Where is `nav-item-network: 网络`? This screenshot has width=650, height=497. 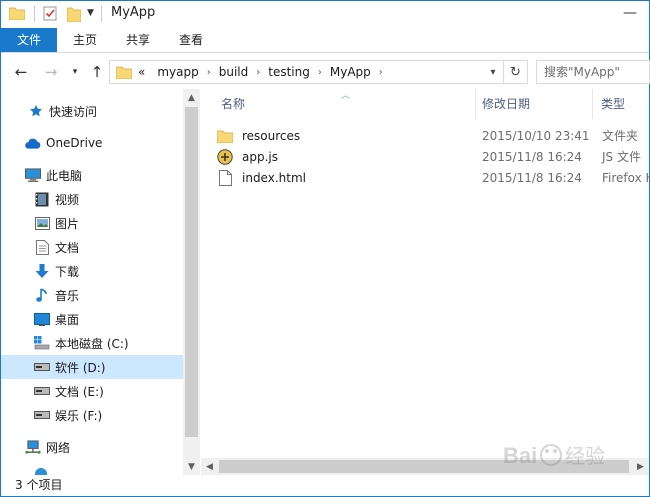
nav-item-network: 网络 is located at coordinates (92, 447).